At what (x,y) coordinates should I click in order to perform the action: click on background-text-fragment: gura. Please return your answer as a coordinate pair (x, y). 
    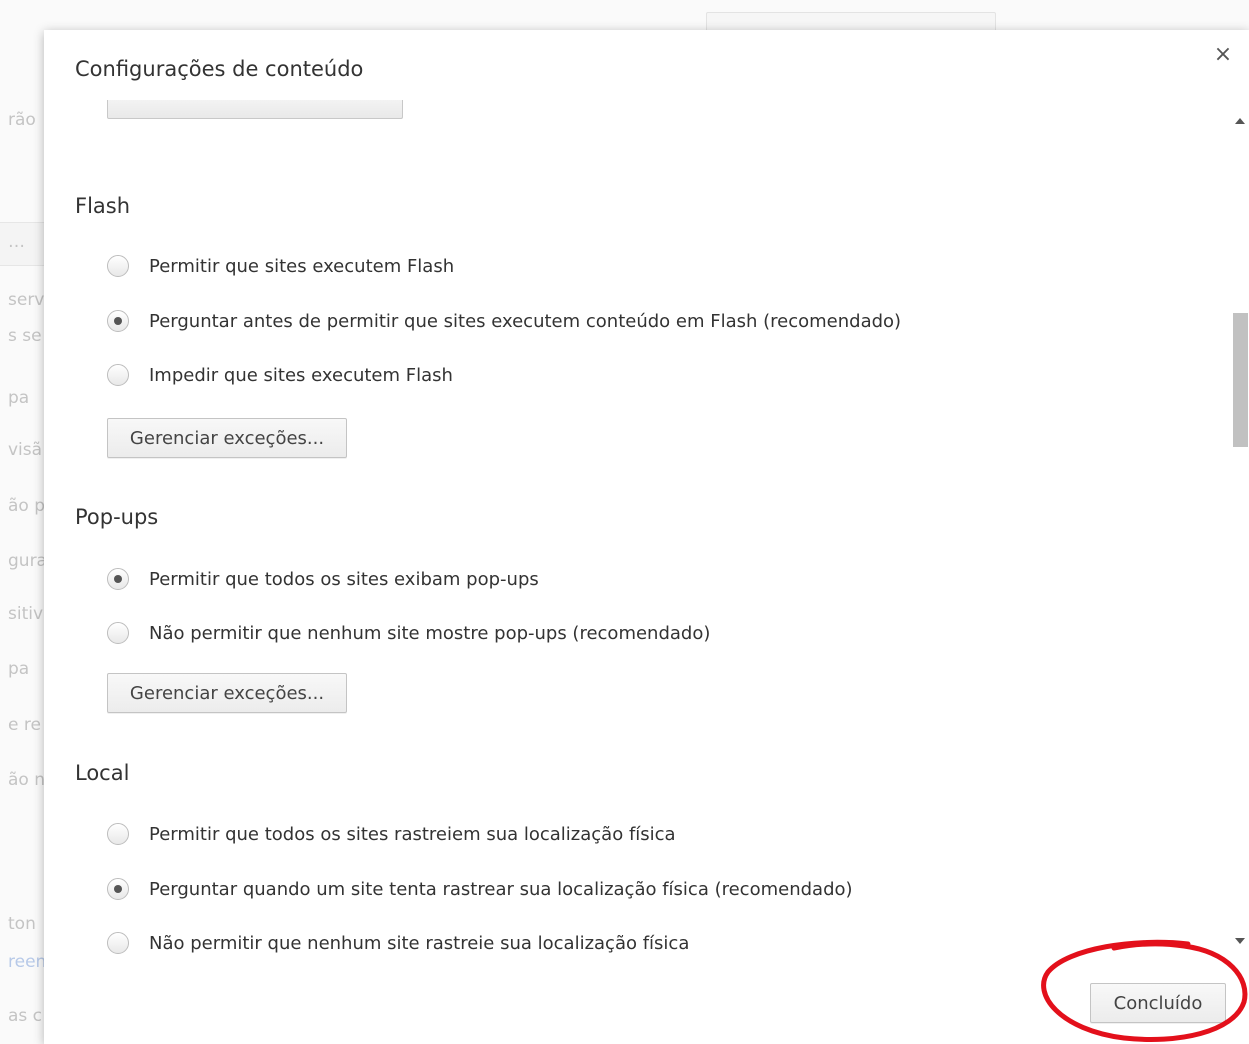
    Looking at the image, I should click on (26, 561).